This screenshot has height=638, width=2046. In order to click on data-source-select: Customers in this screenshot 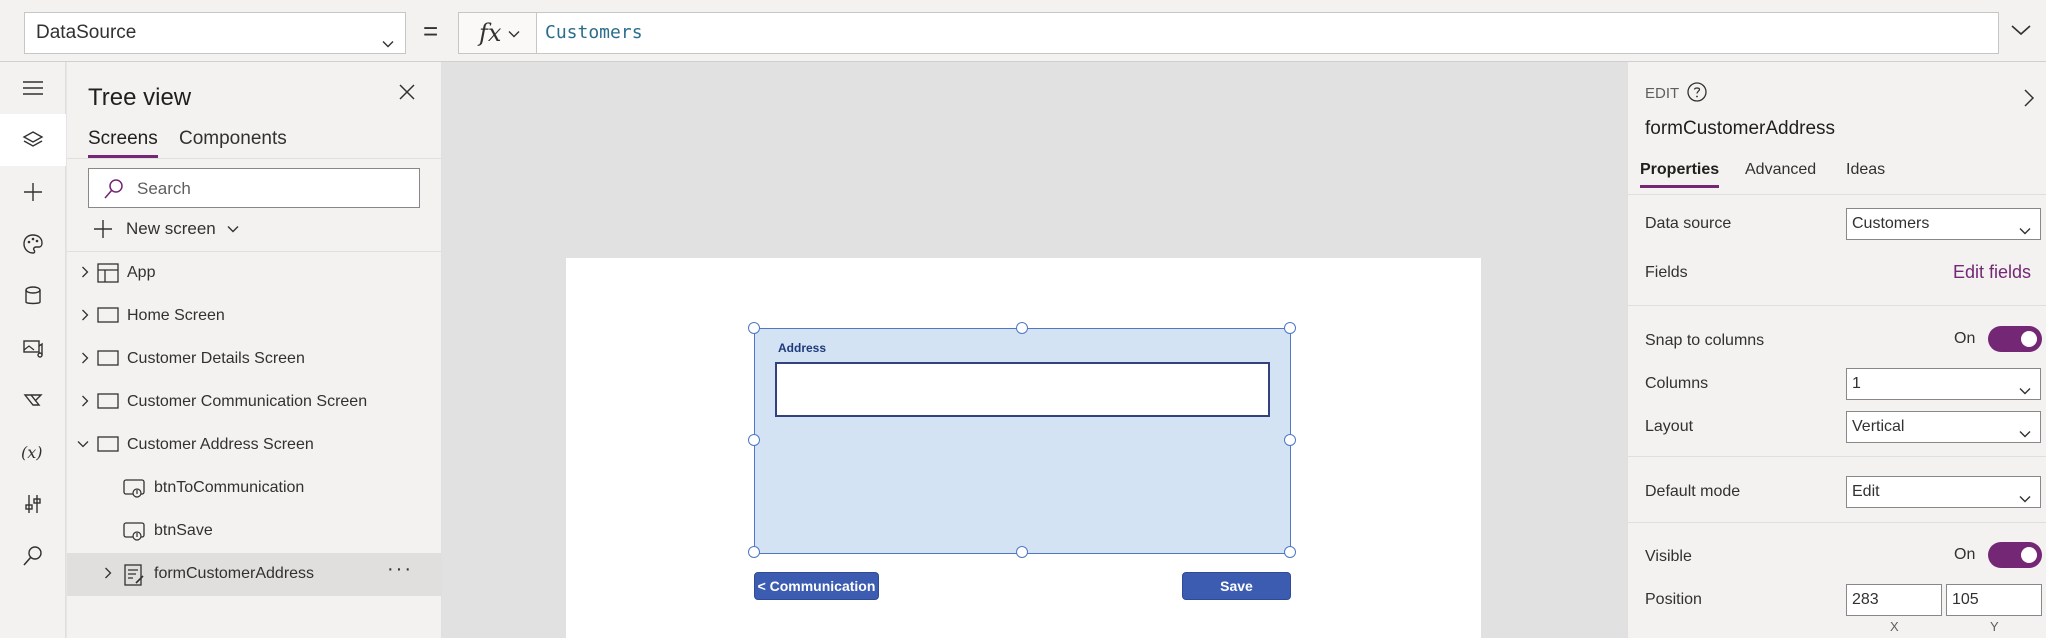, I will do `click(1943, 224)`.